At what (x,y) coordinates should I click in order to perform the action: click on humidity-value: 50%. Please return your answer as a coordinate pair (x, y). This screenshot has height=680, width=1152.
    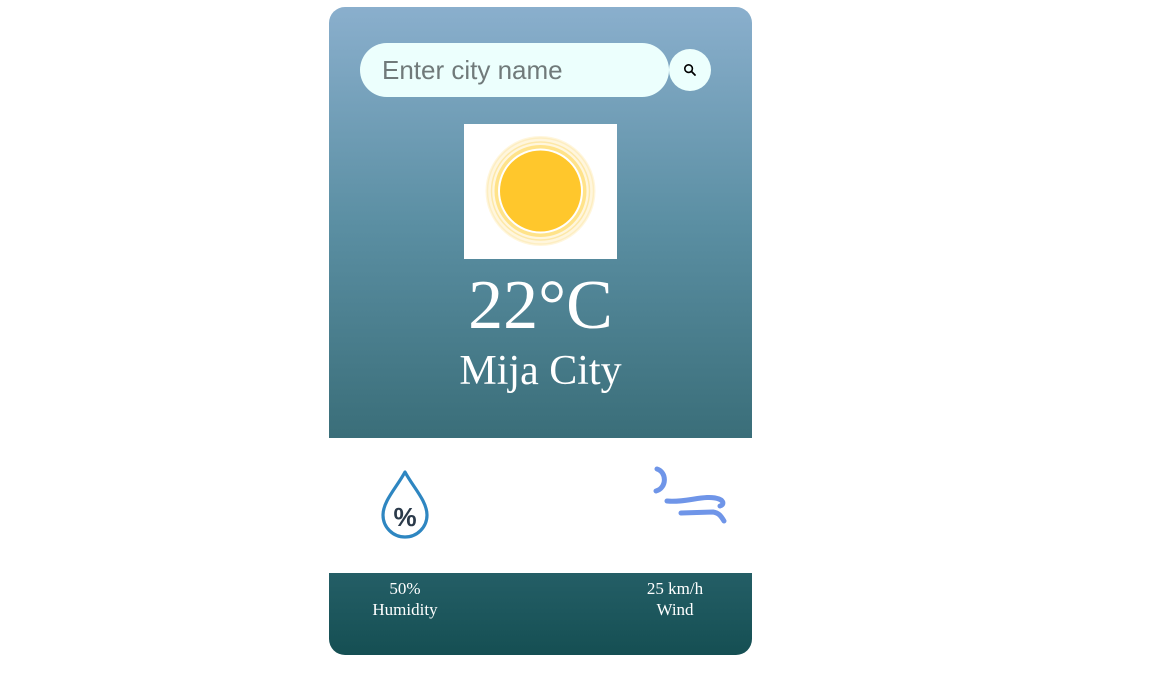
    Looking at the image, I should click on (405, 588).